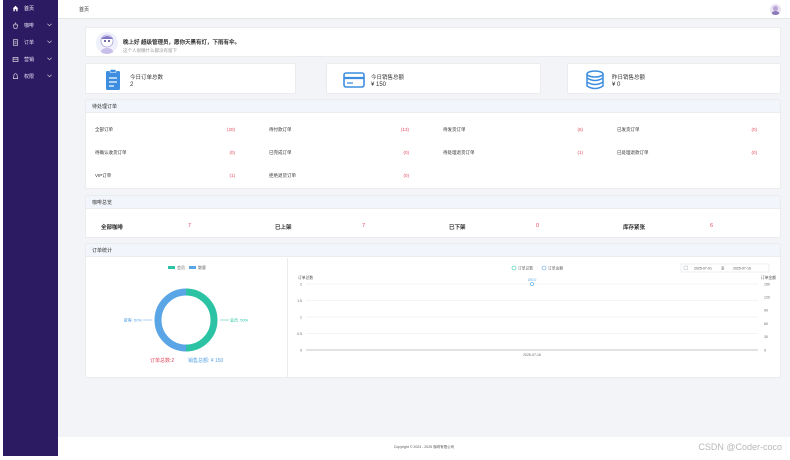 The width and height of the screenshot is (790, 460). I want to click on pending-item: 已处理退款订单 (0), so click(687, 155).